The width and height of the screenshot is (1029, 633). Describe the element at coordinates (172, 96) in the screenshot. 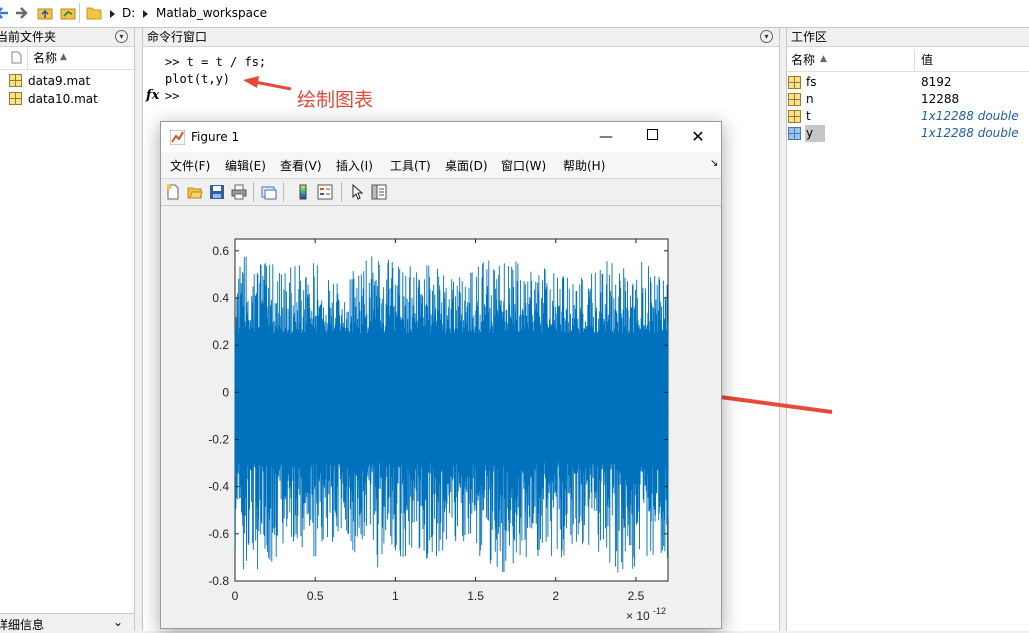

I see `command-prompt: >>` at that location.